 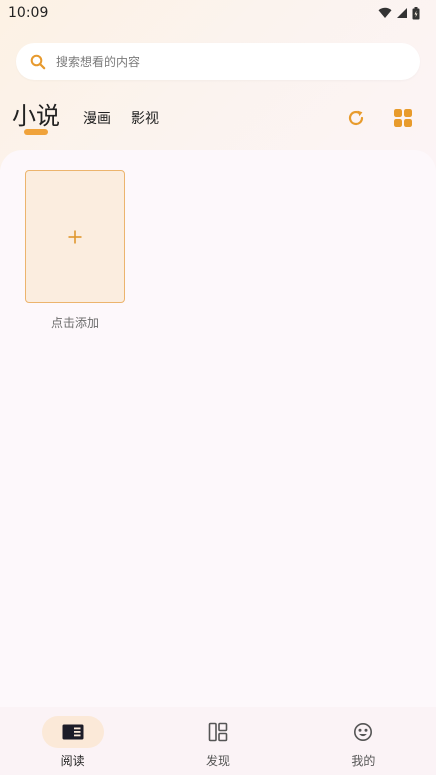 I want to click on book-icon, so click(x=73, y=732).